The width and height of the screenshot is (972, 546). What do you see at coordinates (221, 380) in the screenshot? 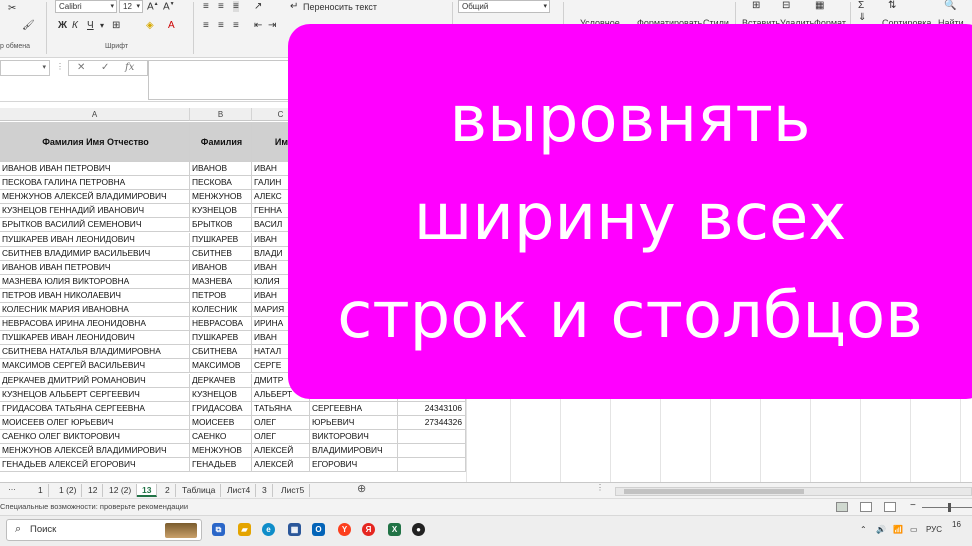
I see `table-cell: ДЕРКАЧЕВ` at bounding box center [221, 380].